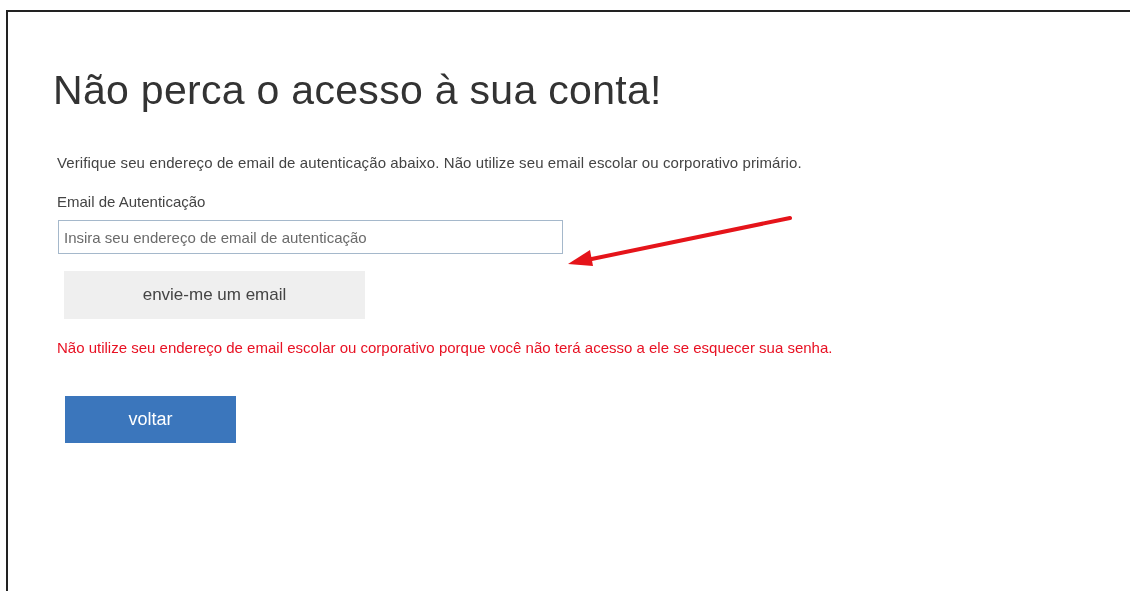  I want to click on page-title: Não perca o acesso à sua conta!, so click(357, 90).